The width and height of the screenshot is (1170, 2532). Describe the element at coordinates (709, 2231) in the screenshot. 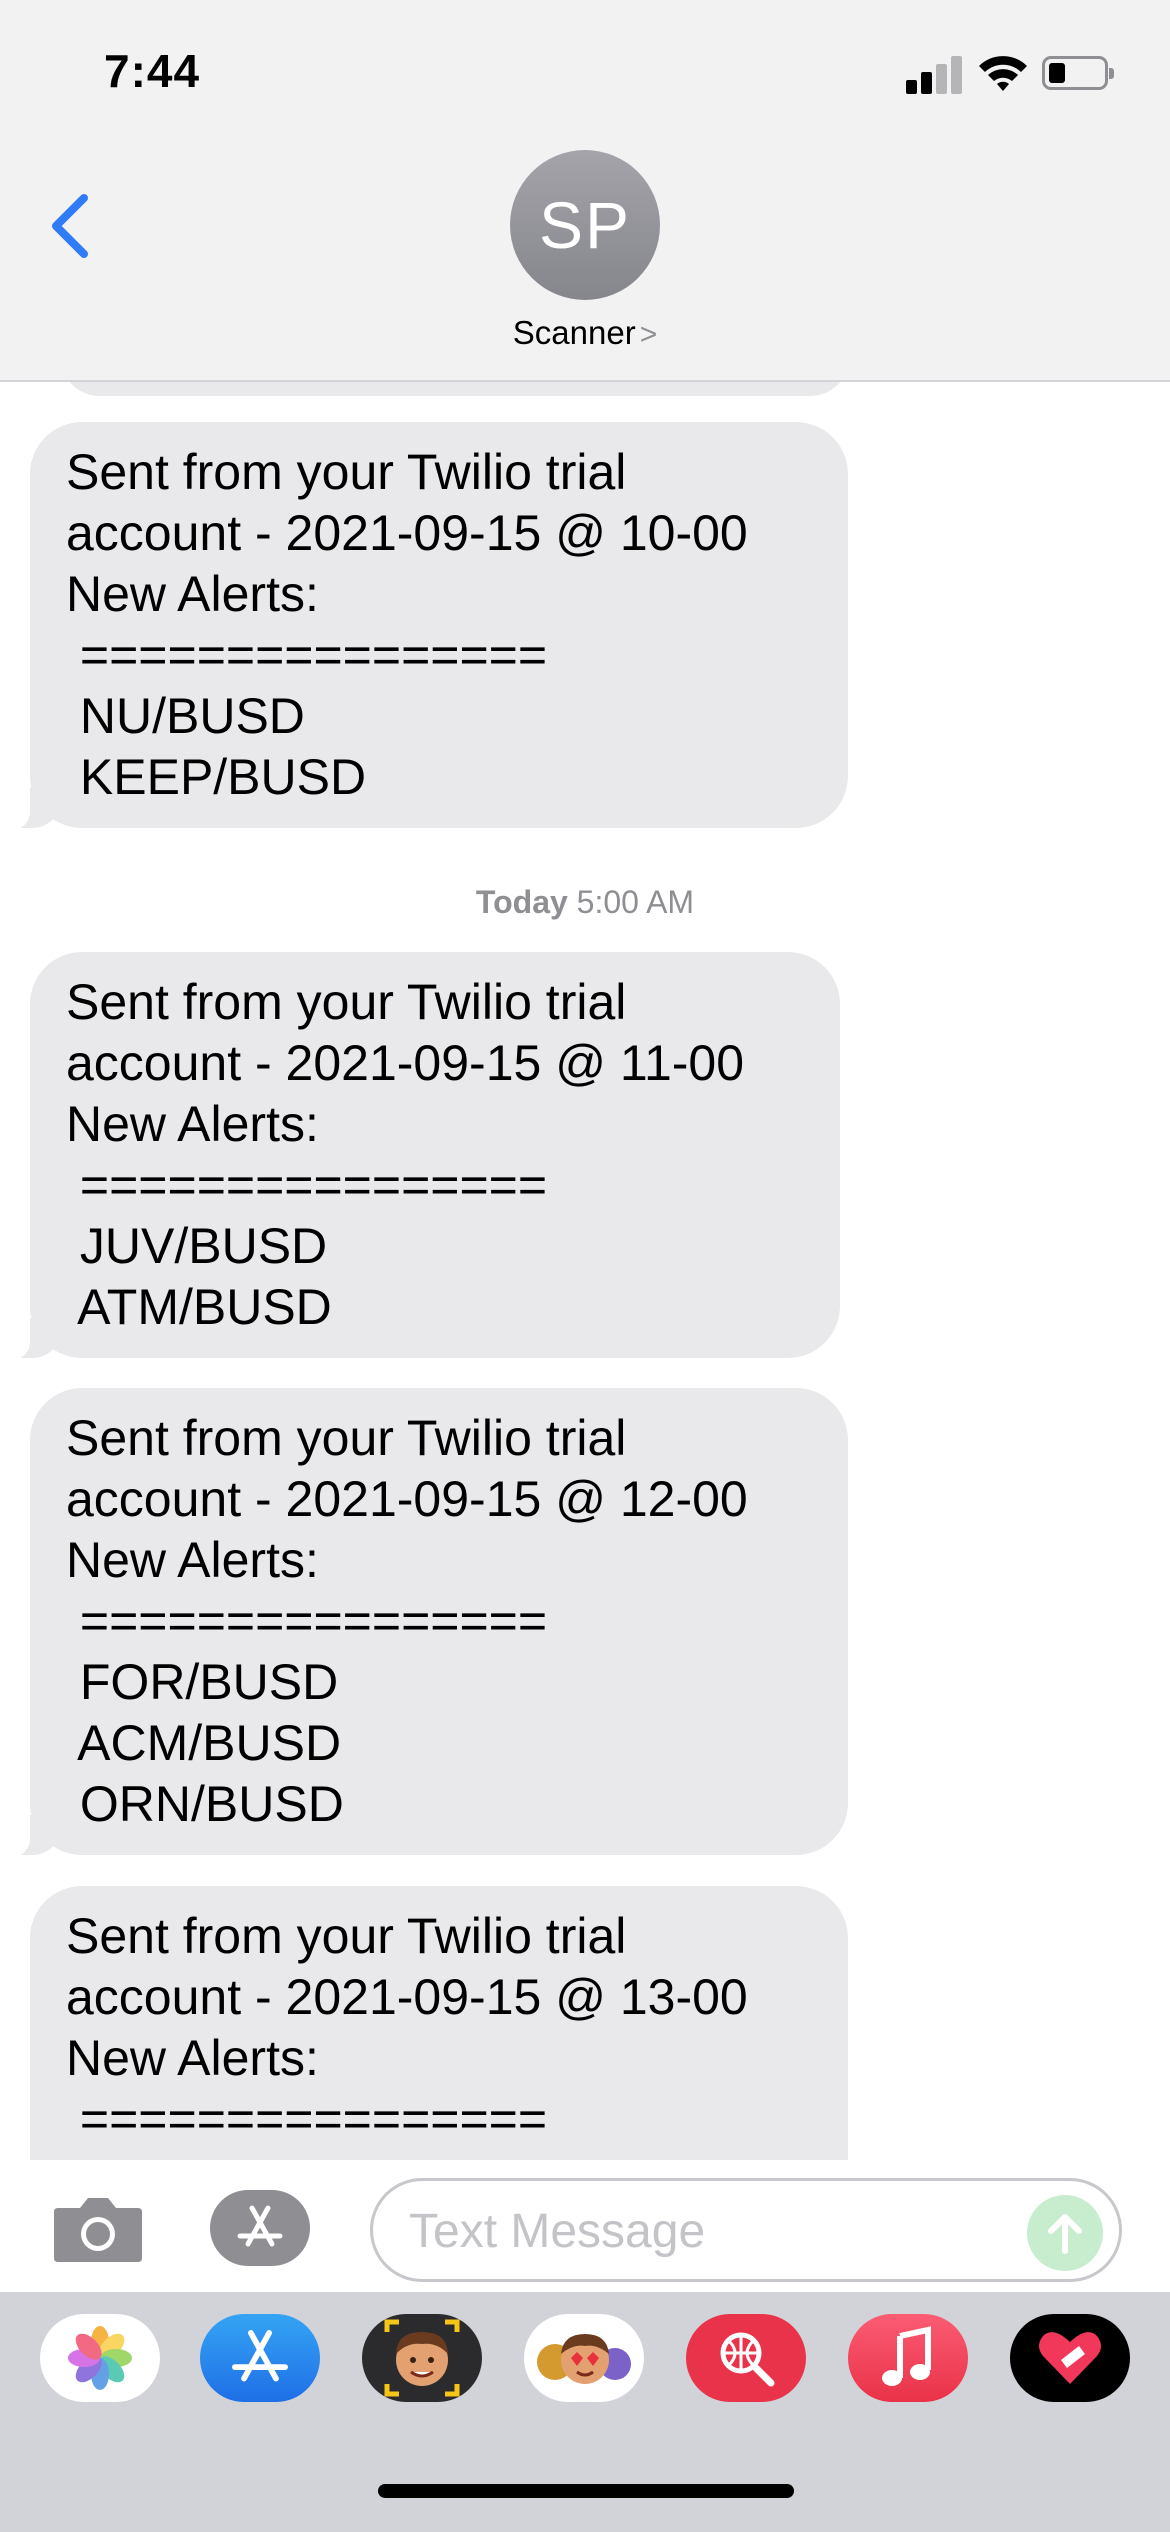

I see `message-input` at that location.